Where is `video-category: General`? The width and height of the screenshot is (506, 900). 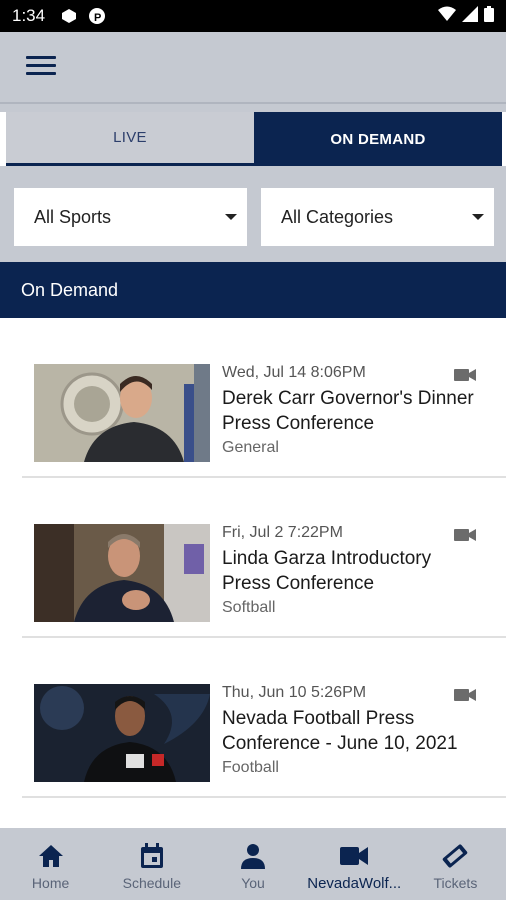 video-category: General is located at coordinates (250, 447).